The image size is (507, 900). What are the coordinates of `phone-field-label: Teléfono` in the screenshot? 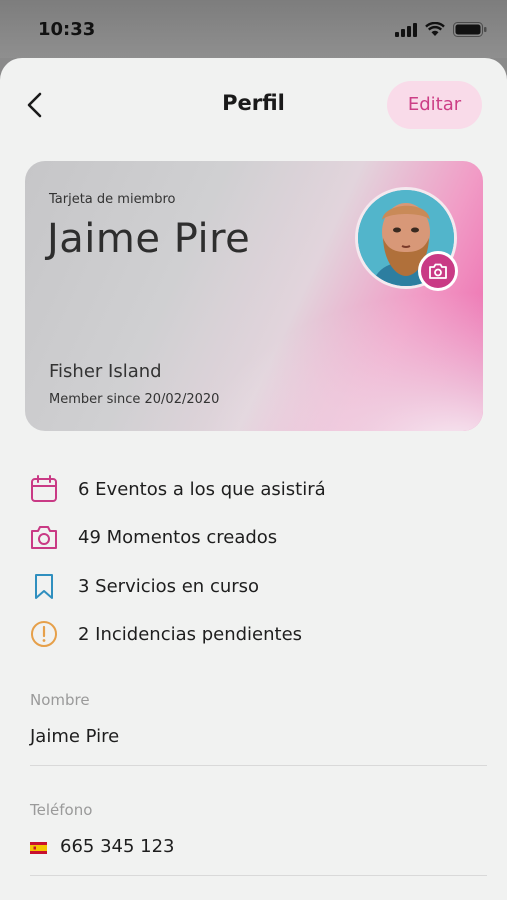 It's located at (61, 810).